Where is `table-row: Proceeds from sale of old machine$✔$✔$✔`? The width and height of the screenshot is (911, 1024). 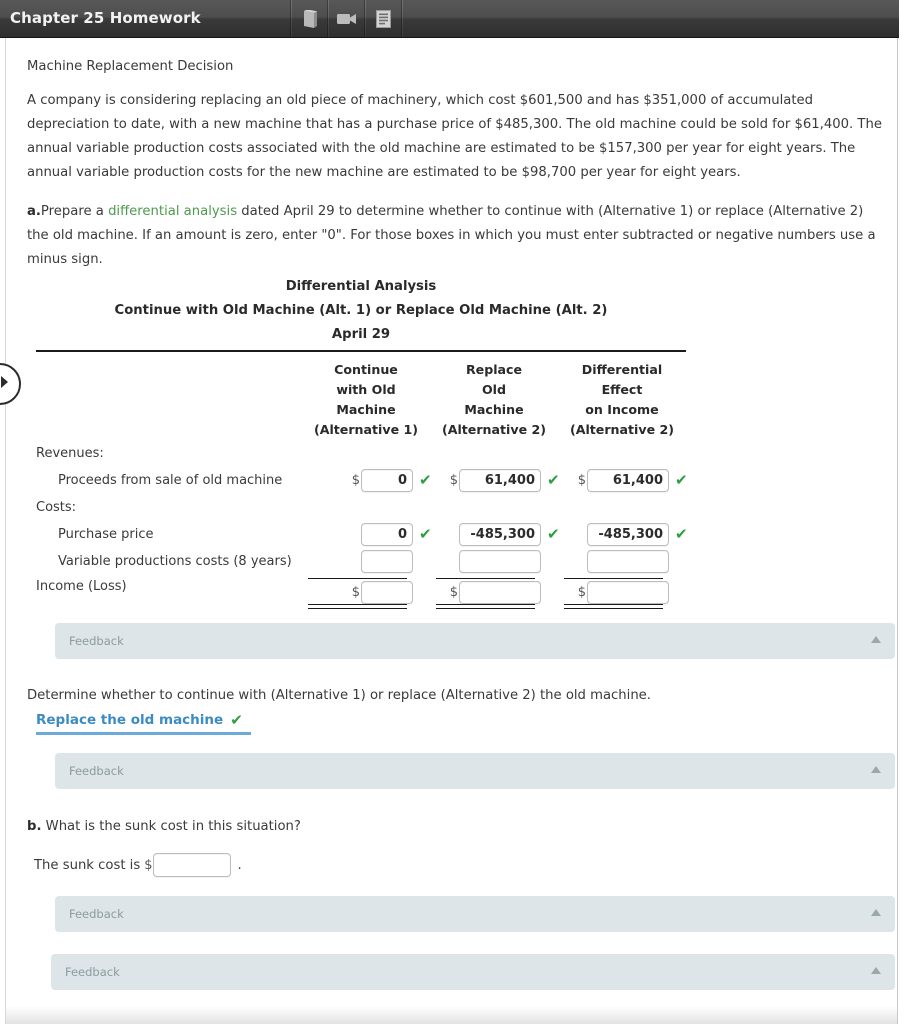
table-row: Proceeds from sale of old machine$✔$✔$✔ is located at coordinates (362, 480).